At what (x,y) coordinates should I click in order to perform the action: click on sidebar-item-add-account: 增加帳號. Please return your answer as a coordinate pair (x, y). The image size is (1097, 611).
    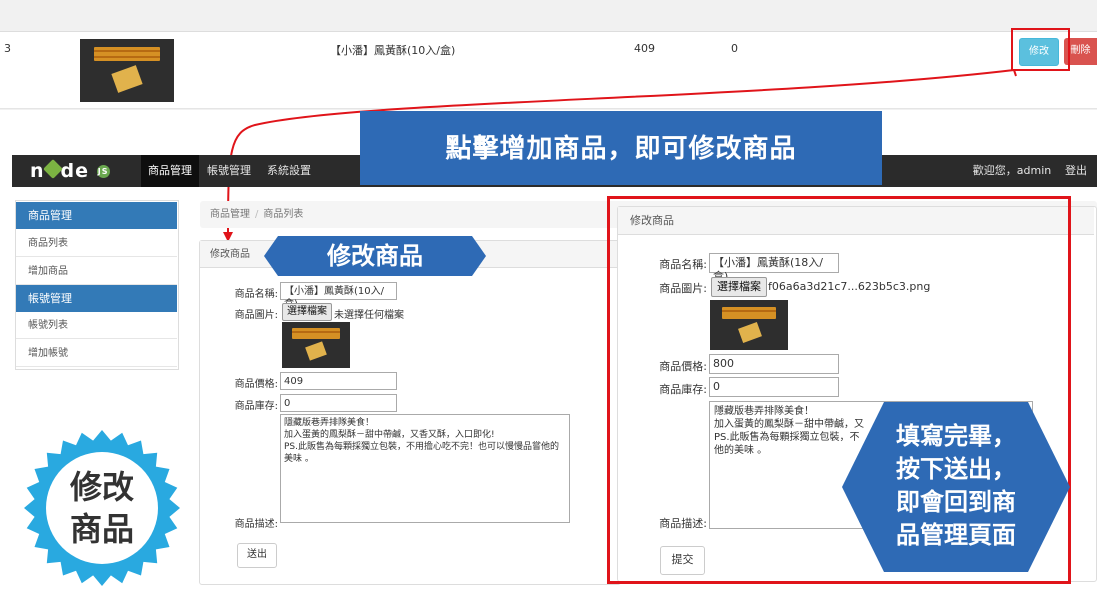
    Looking at the image, I should click on (96, 353).